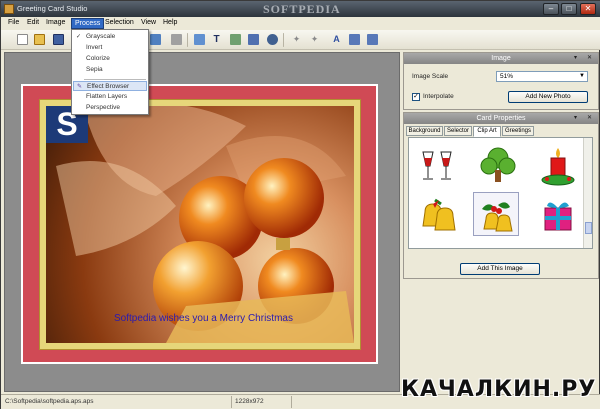 The height and width of the screenshot is (409, 600). Describe the element at coordinates (253, 39) in the screenshot. I see `frame-icon` at that location.